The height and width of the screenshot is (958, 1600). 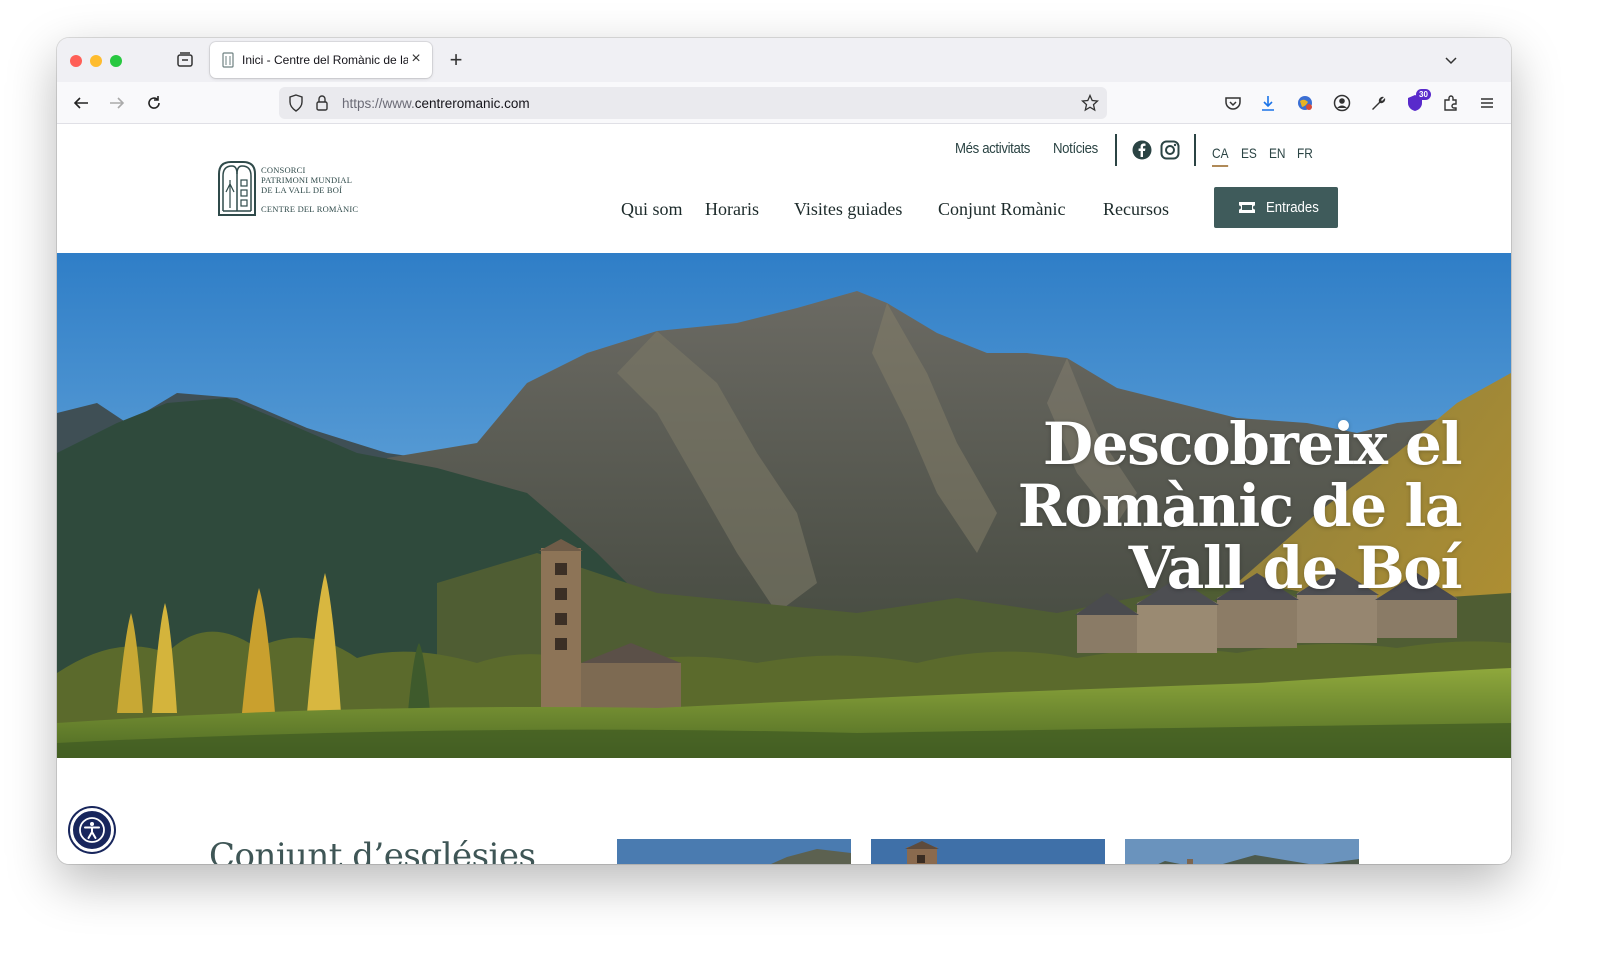 I want to click on logo-line-3: DE LA VALL DE BOÍ, so click(x=302, y=190).